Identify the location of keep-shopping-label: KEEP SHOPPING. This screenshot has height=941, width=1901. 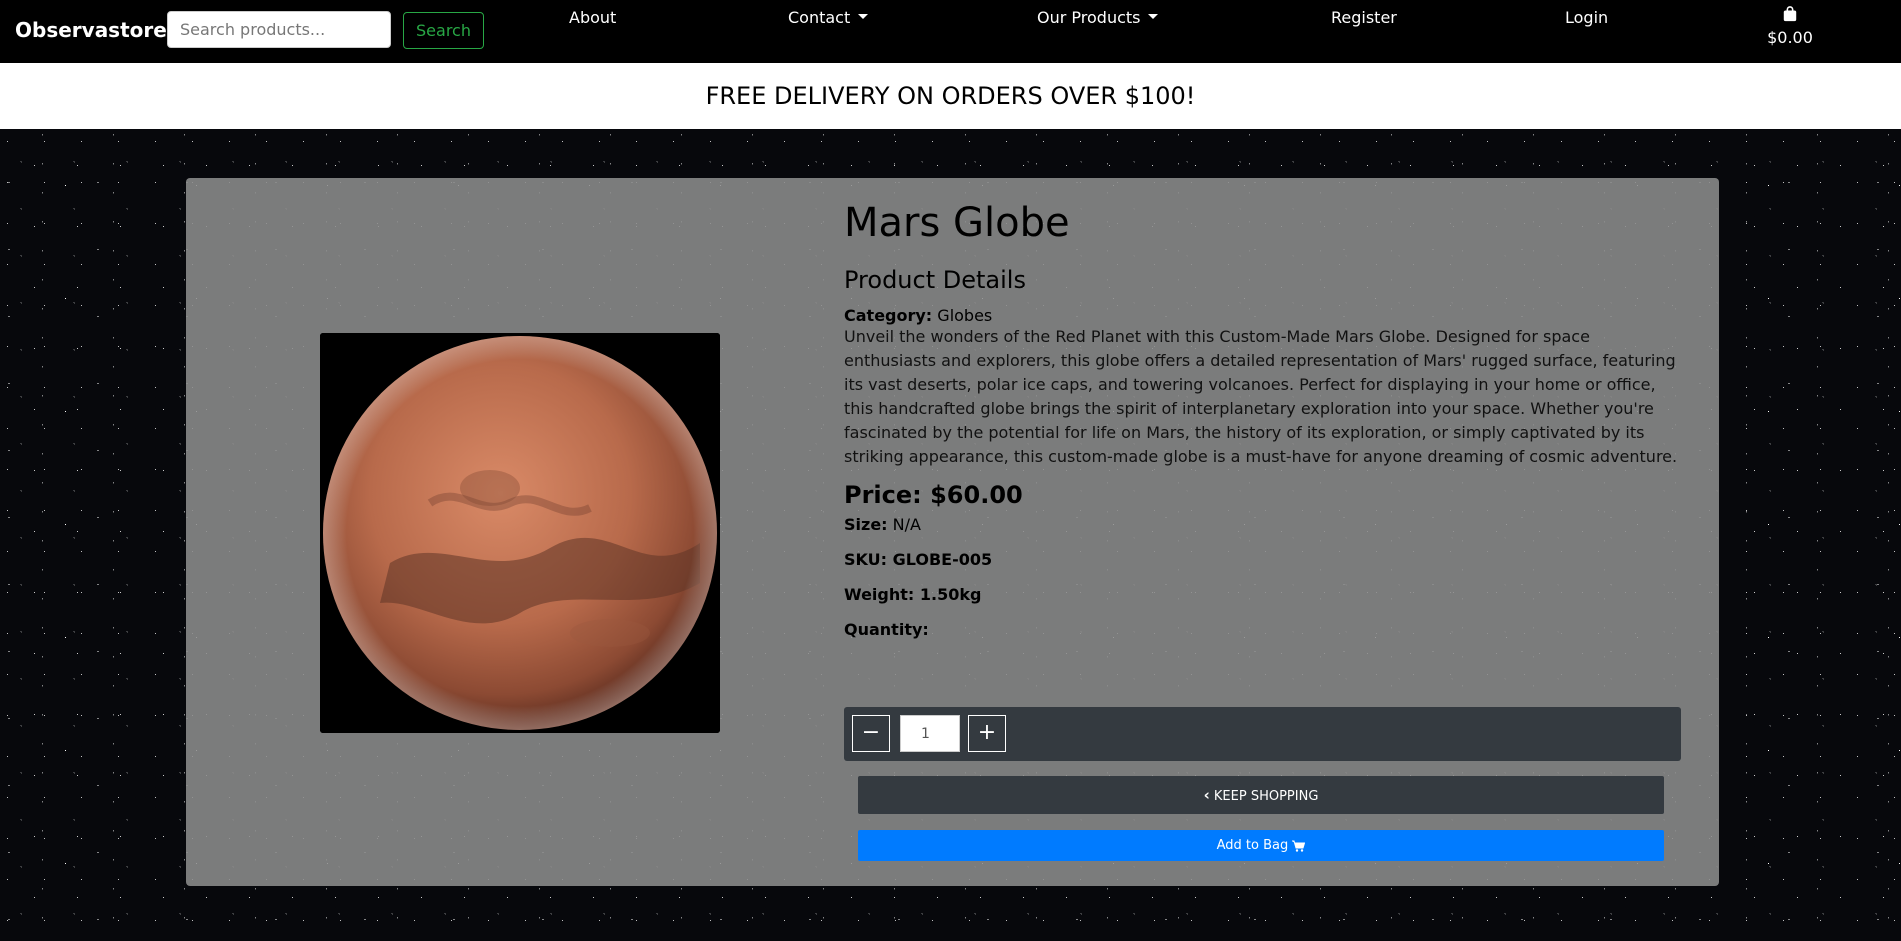
(1266, 796).